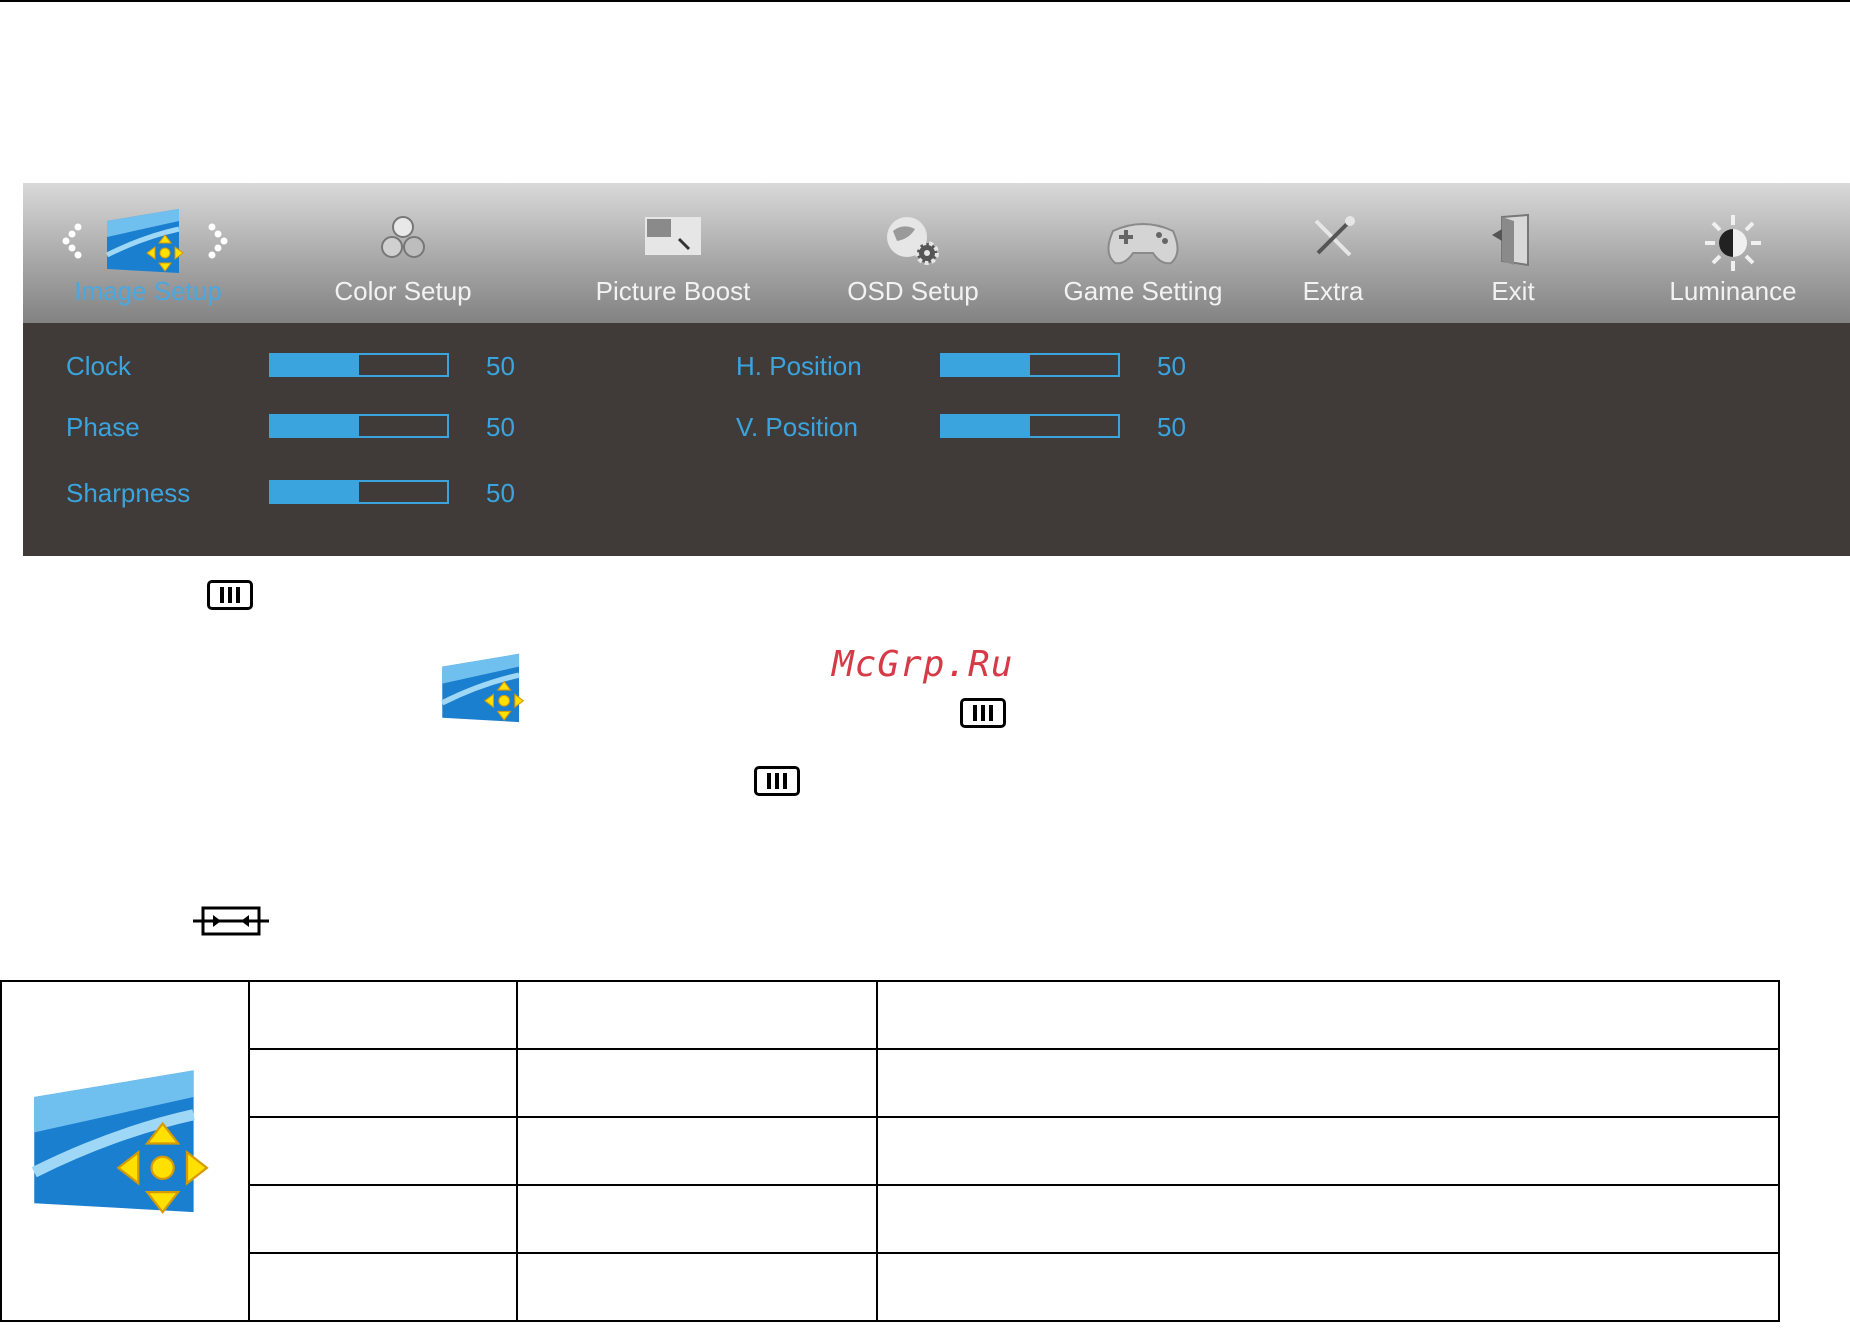 This screenshot has width=1850, height=1329. I want to click on v-position-slider, so click(1030, 426).